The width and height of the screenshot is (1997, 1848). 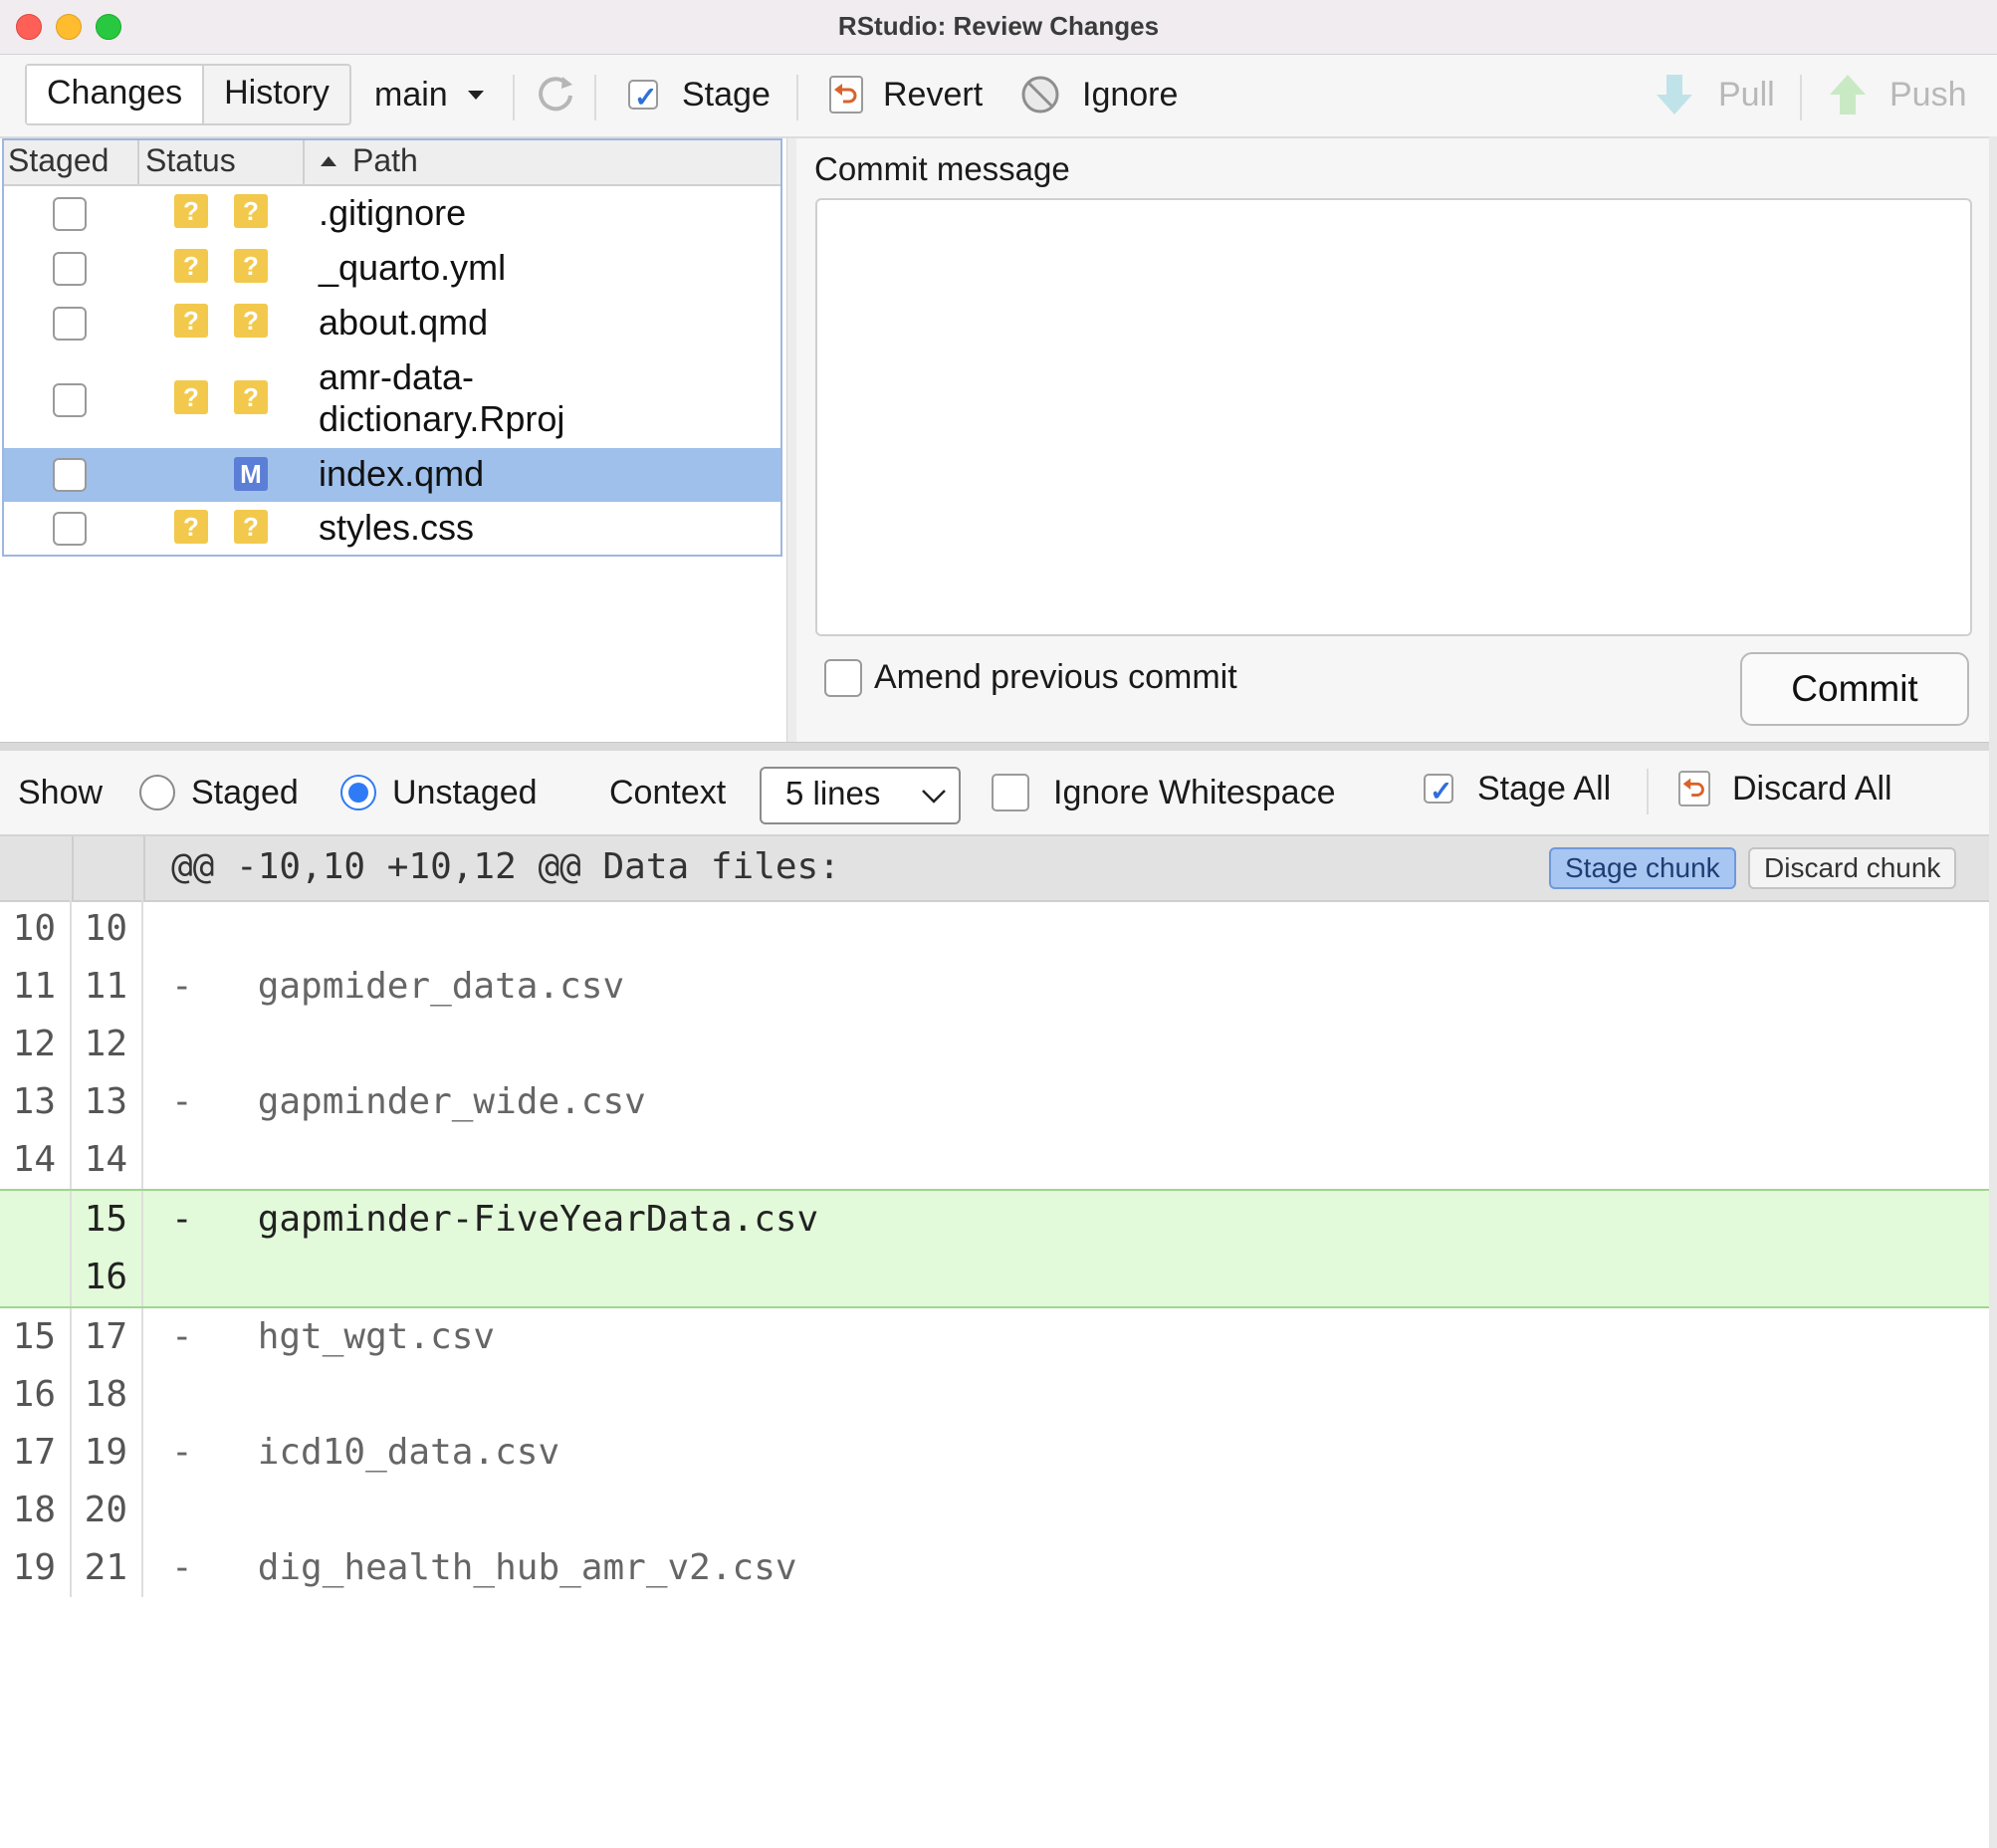 I want to click on diff-line-added: 16, so click(x=995, y=1277).